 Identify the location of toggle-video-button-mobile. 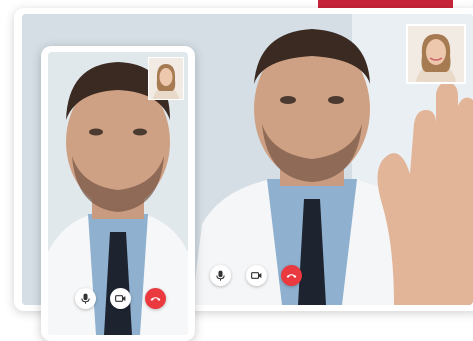
(120, 298).